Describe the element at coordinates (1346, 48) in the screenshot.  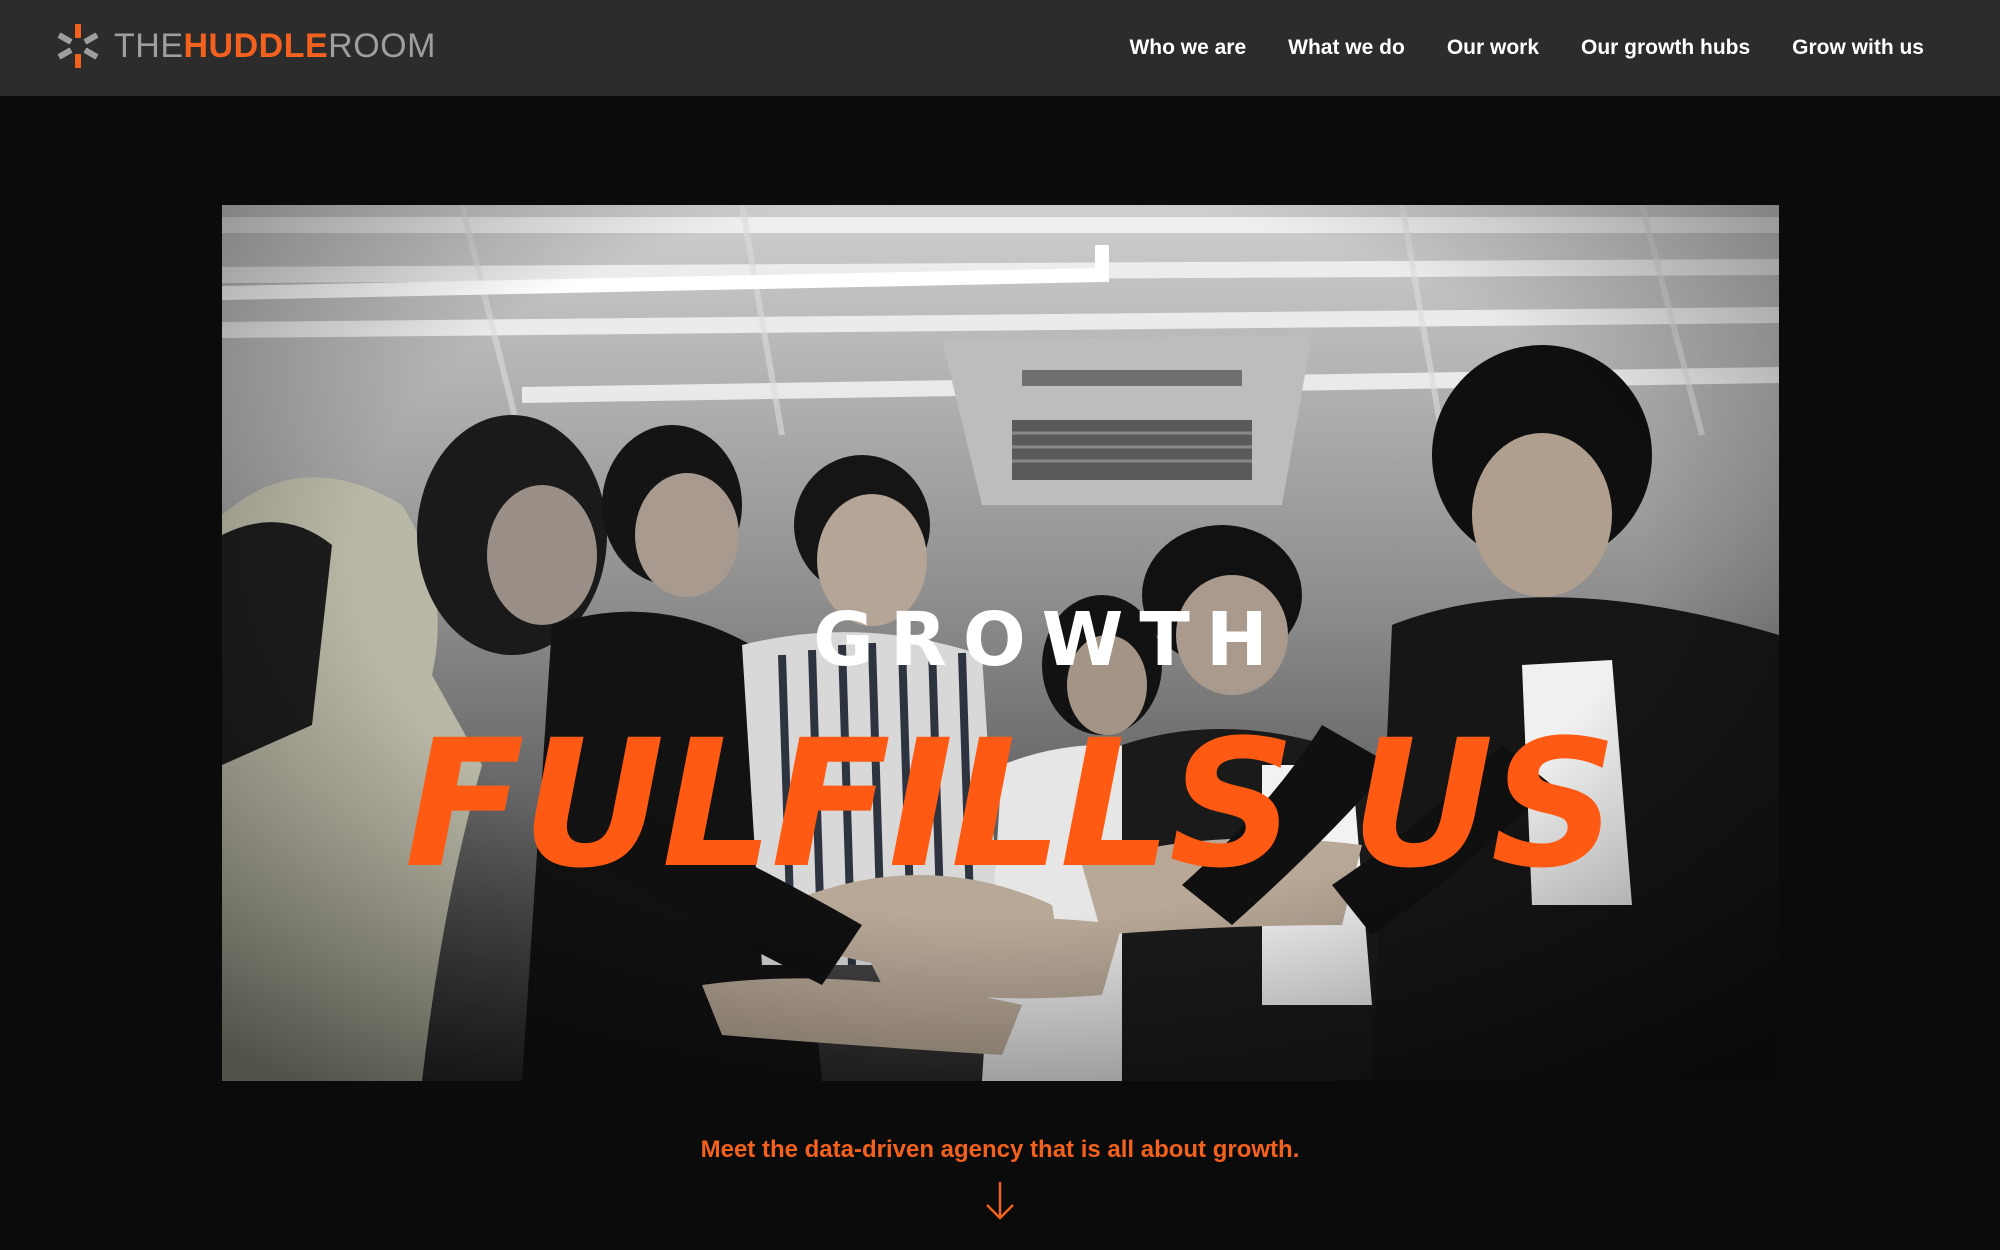
I see `nav-what-we-do: What we do` at that location.